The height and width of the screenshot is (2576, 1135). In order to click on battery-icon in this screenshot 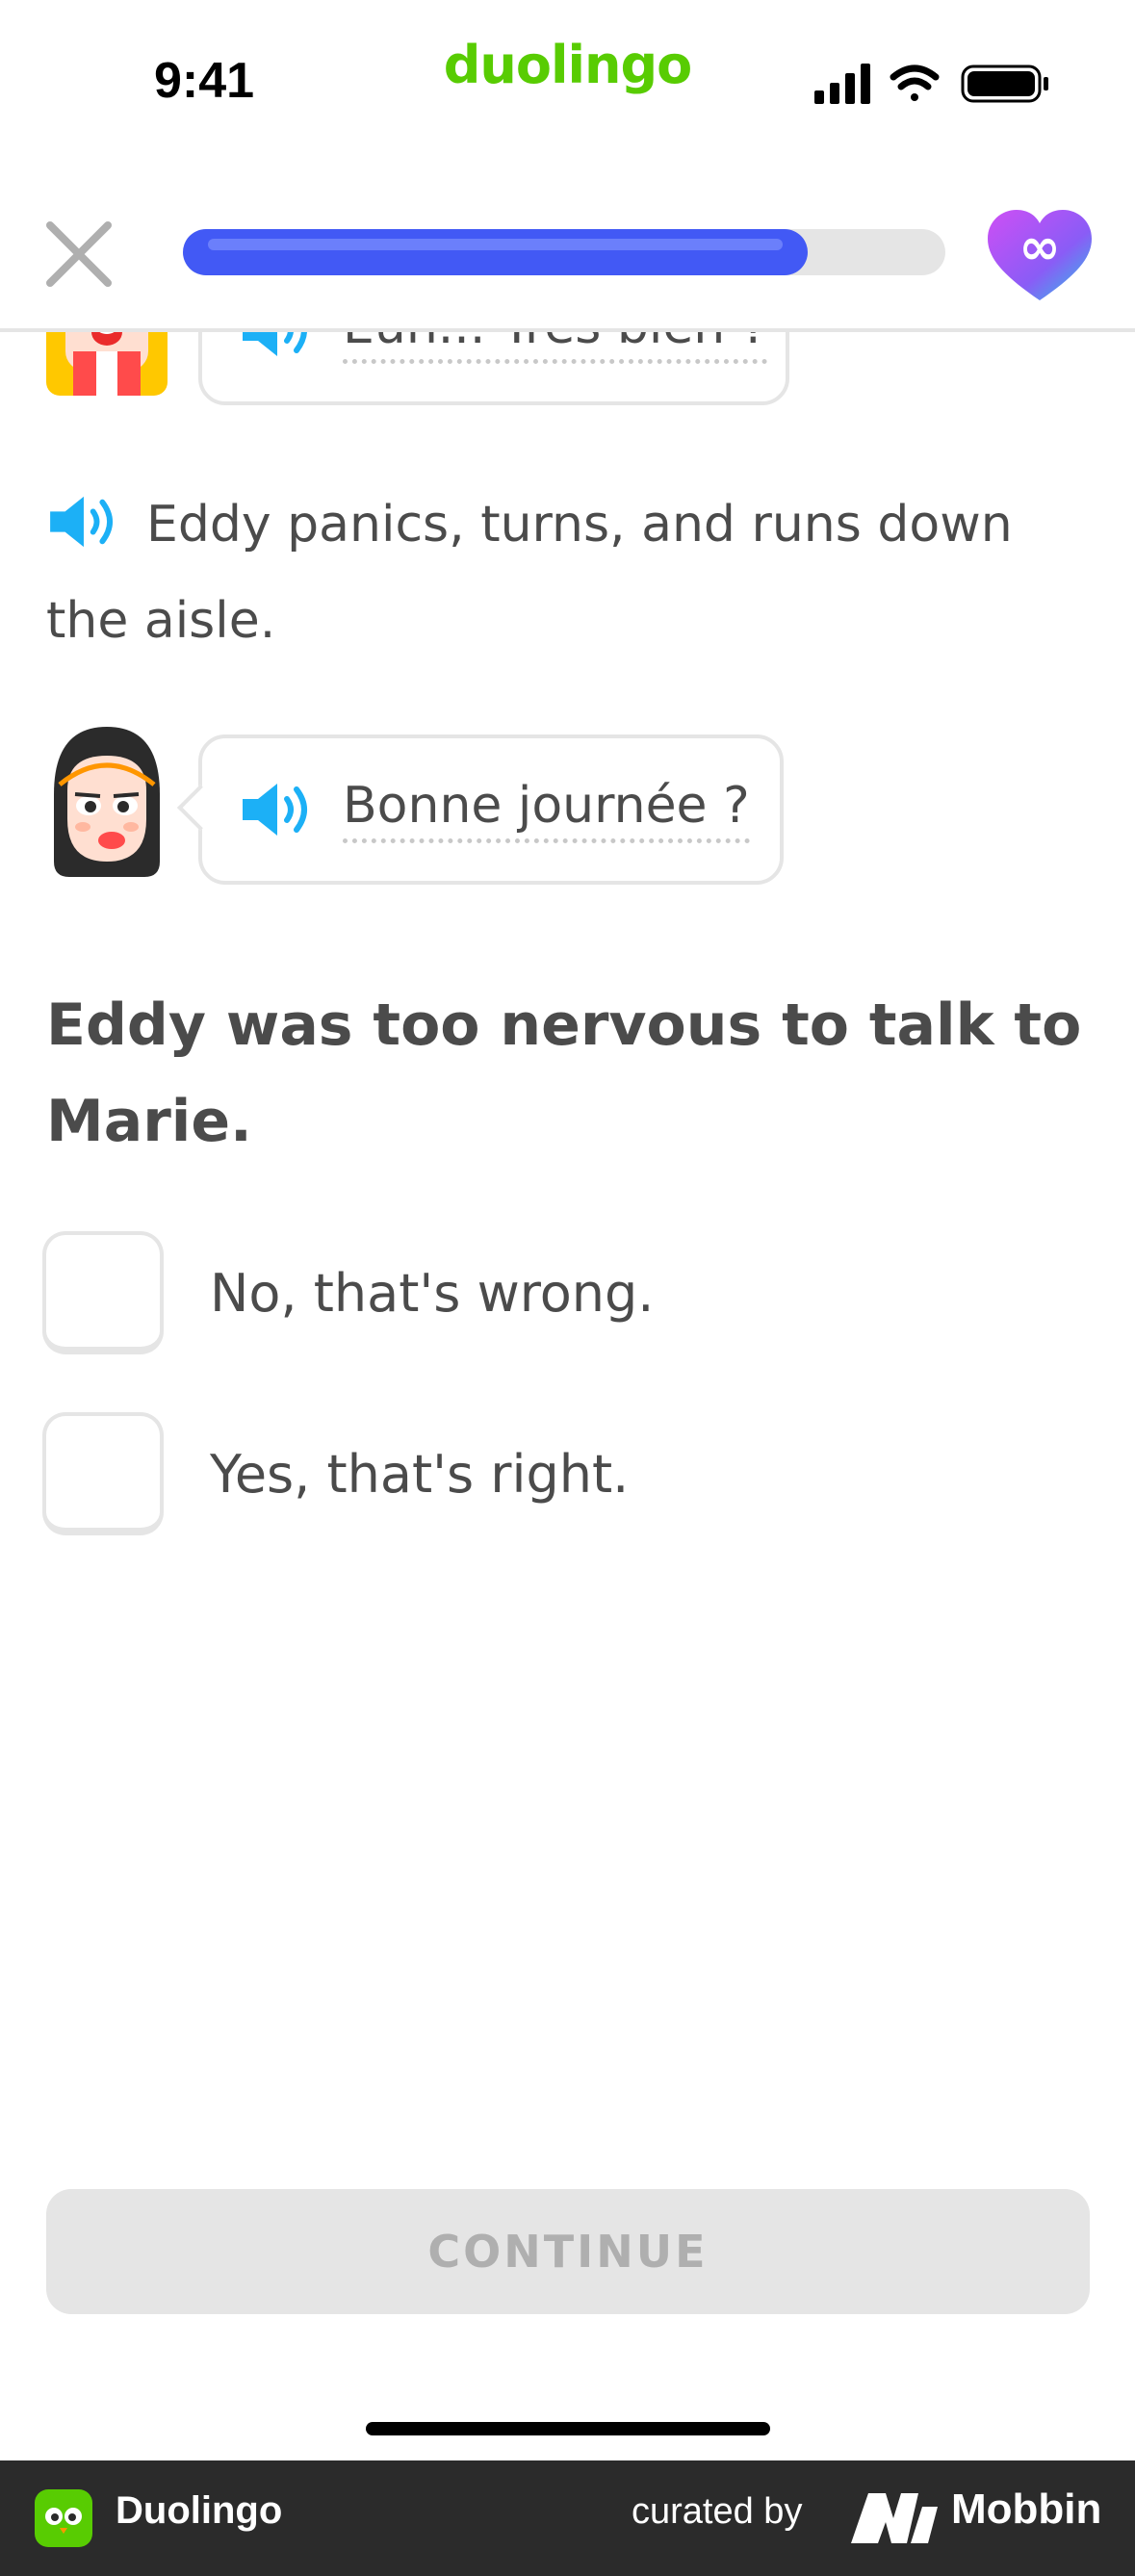, I will do `click(1004, 83)`.